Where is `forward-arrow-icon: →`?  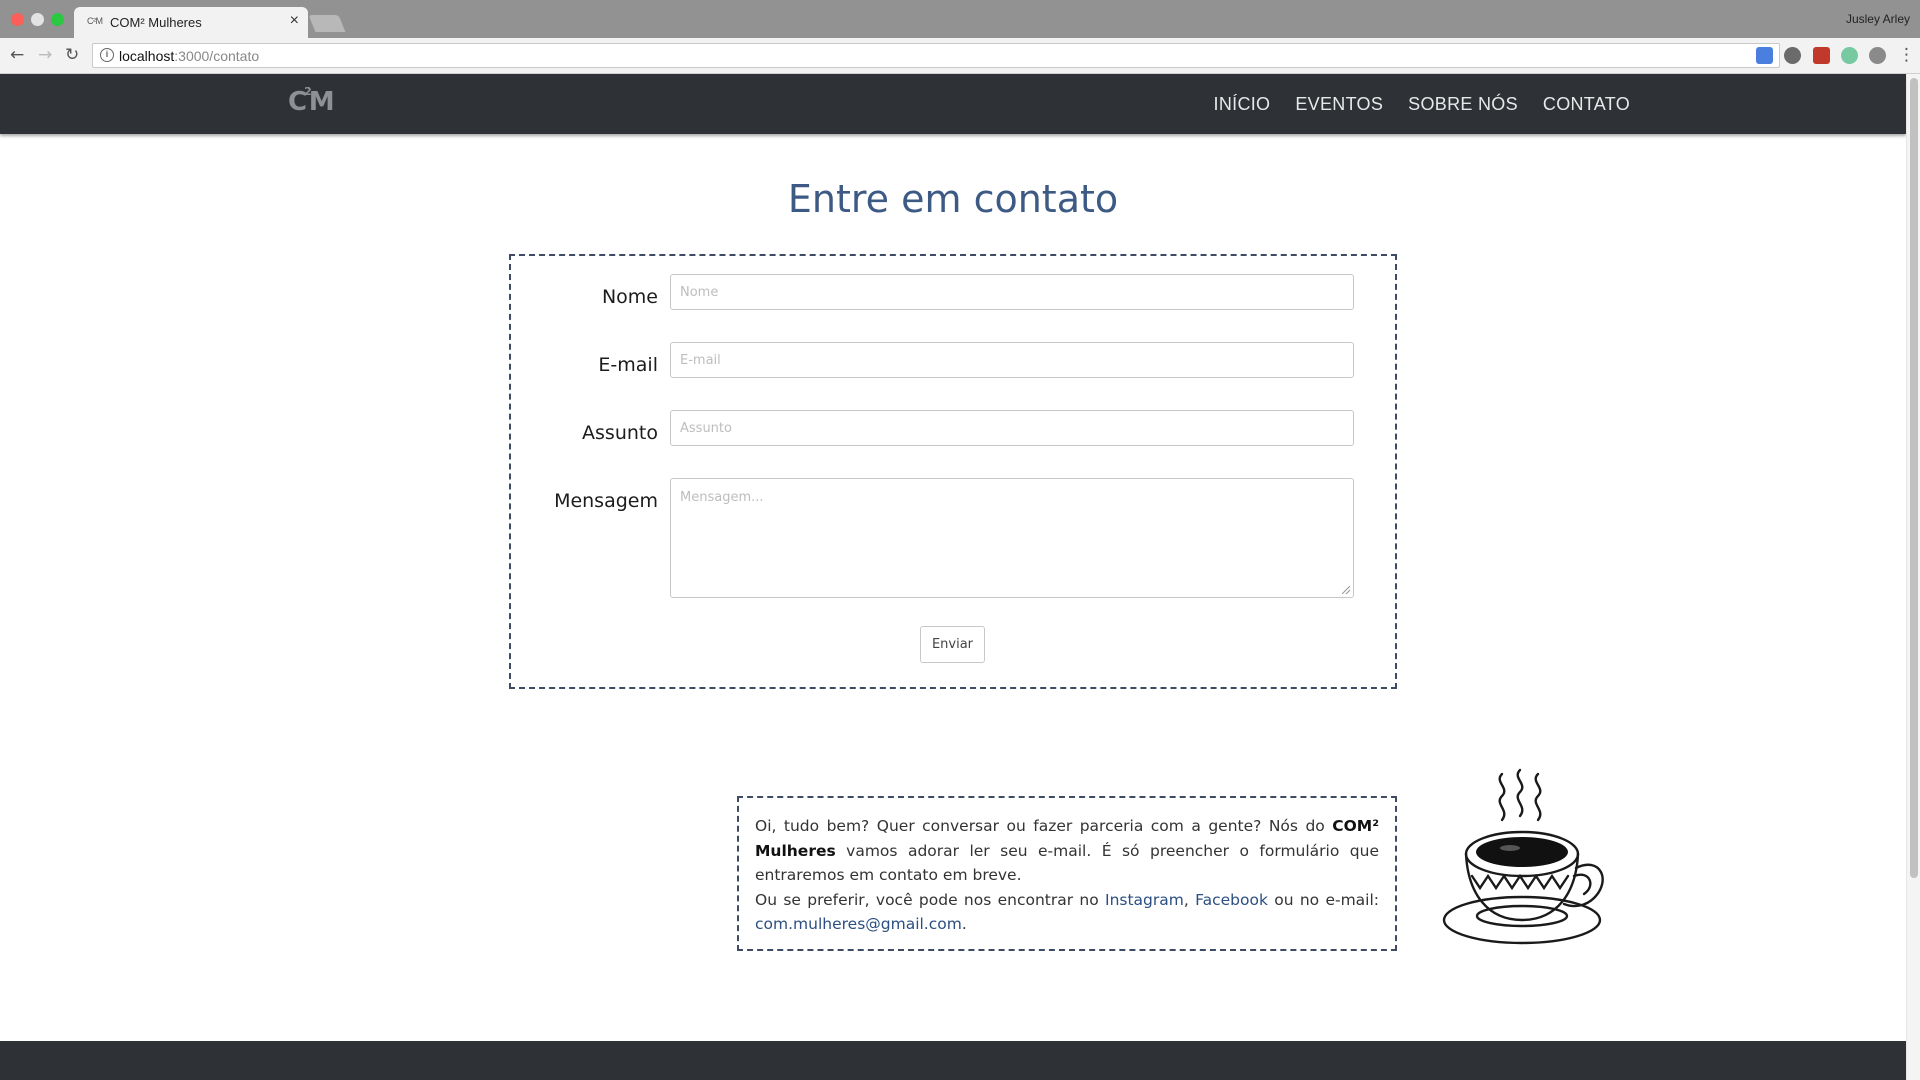 forward-arrow-icon: → is located at coordinates (45, 55).